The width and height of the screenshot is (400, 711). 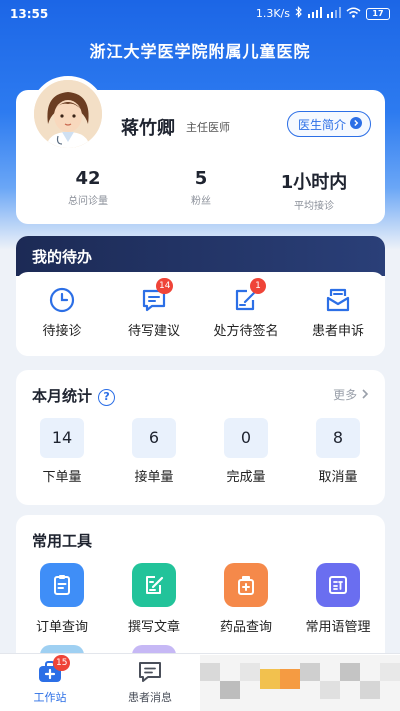 What do you see at coordinates (300, 683) in the screenshot?
I see `watermark-mosaic` at bounding box center [300, 683].